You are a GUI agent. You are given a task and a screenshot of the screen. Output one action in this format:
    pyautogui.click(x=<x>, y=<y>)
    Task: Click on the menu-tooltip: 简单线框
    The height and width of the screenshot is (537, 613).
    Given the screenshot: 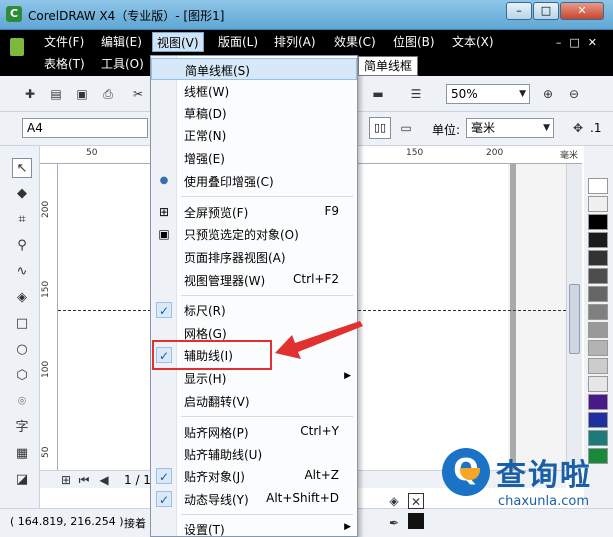 What is the action you would take?
    pyautogui.click(x=388, y=66)
    